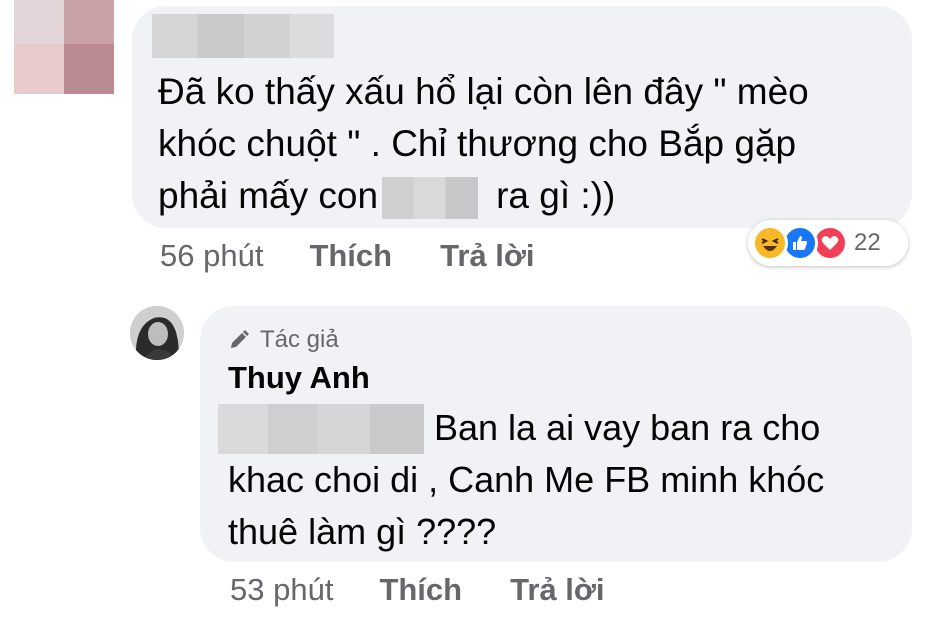 This screenshot has width=941, height=623. Describe the element at coordinates (157, 333) in the screenshot. I see `author-avatar` at that location.